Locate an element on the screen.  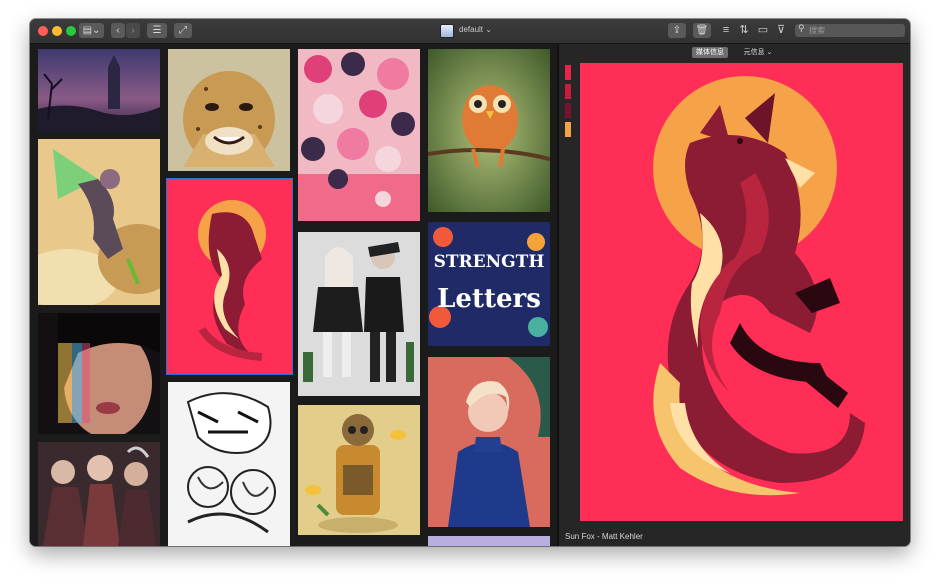
thumbnail-cheetah is located at coordinates (229, 110).